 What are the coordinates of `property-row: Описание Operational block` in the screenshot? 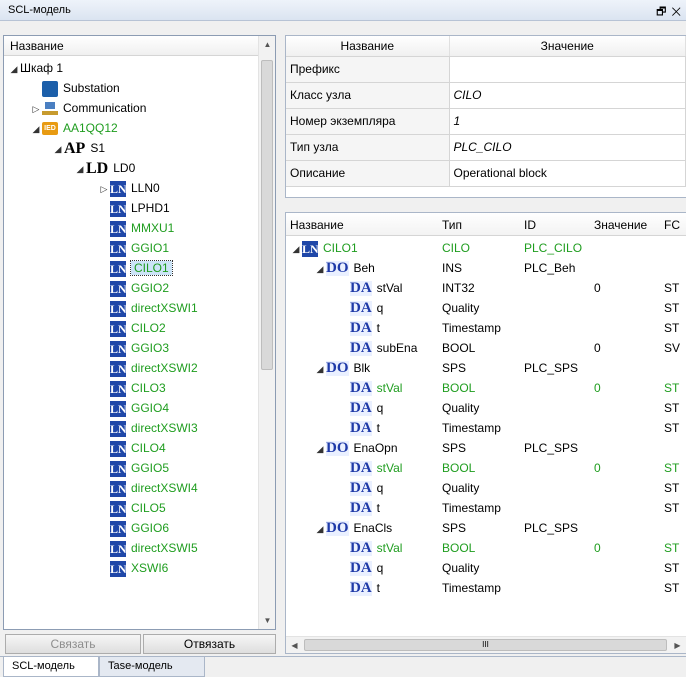 It's located at (486, 173).